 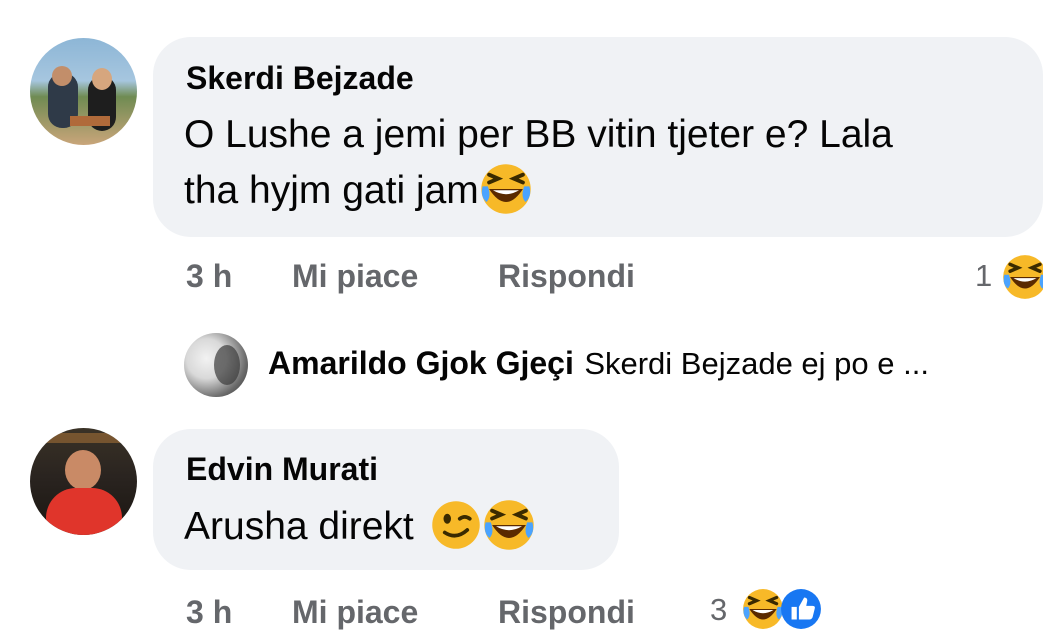 I want to click on comment-text-content: Arusha direkt, so click(x=299, y=526).